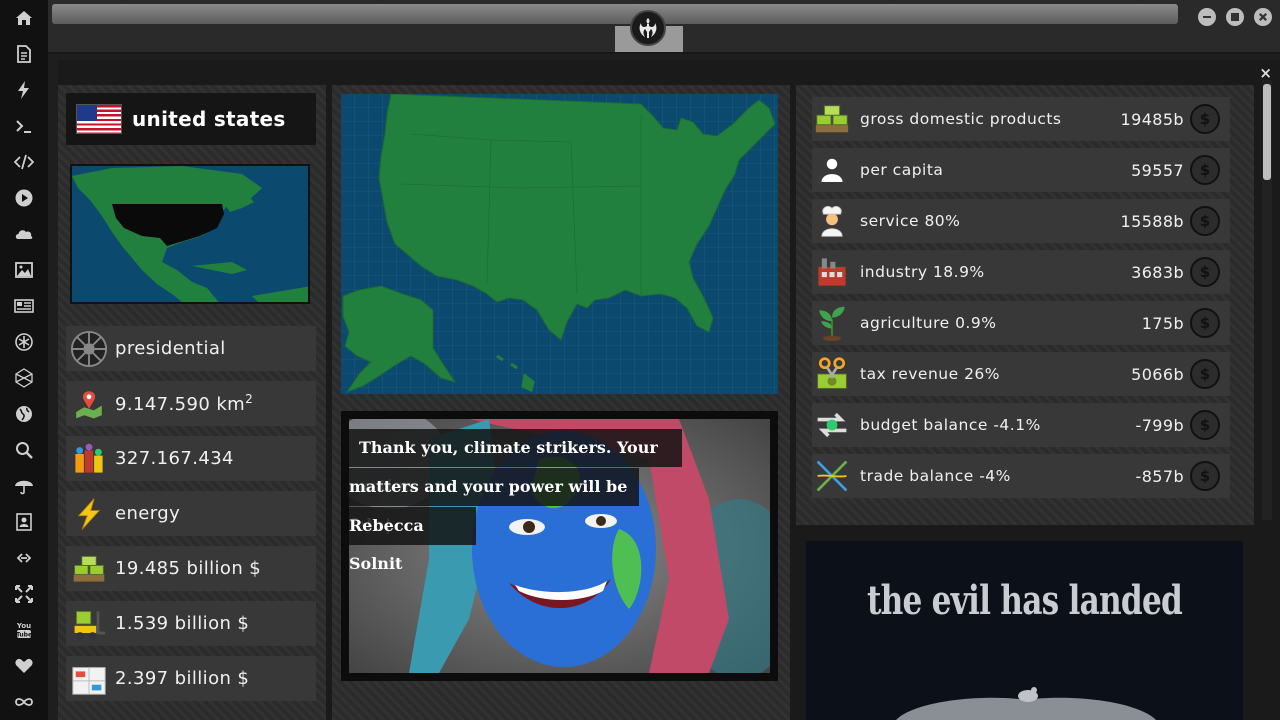 The width and height of the screenshot is (1280, 720). I want to click on heart-icon, so click(24, 666).